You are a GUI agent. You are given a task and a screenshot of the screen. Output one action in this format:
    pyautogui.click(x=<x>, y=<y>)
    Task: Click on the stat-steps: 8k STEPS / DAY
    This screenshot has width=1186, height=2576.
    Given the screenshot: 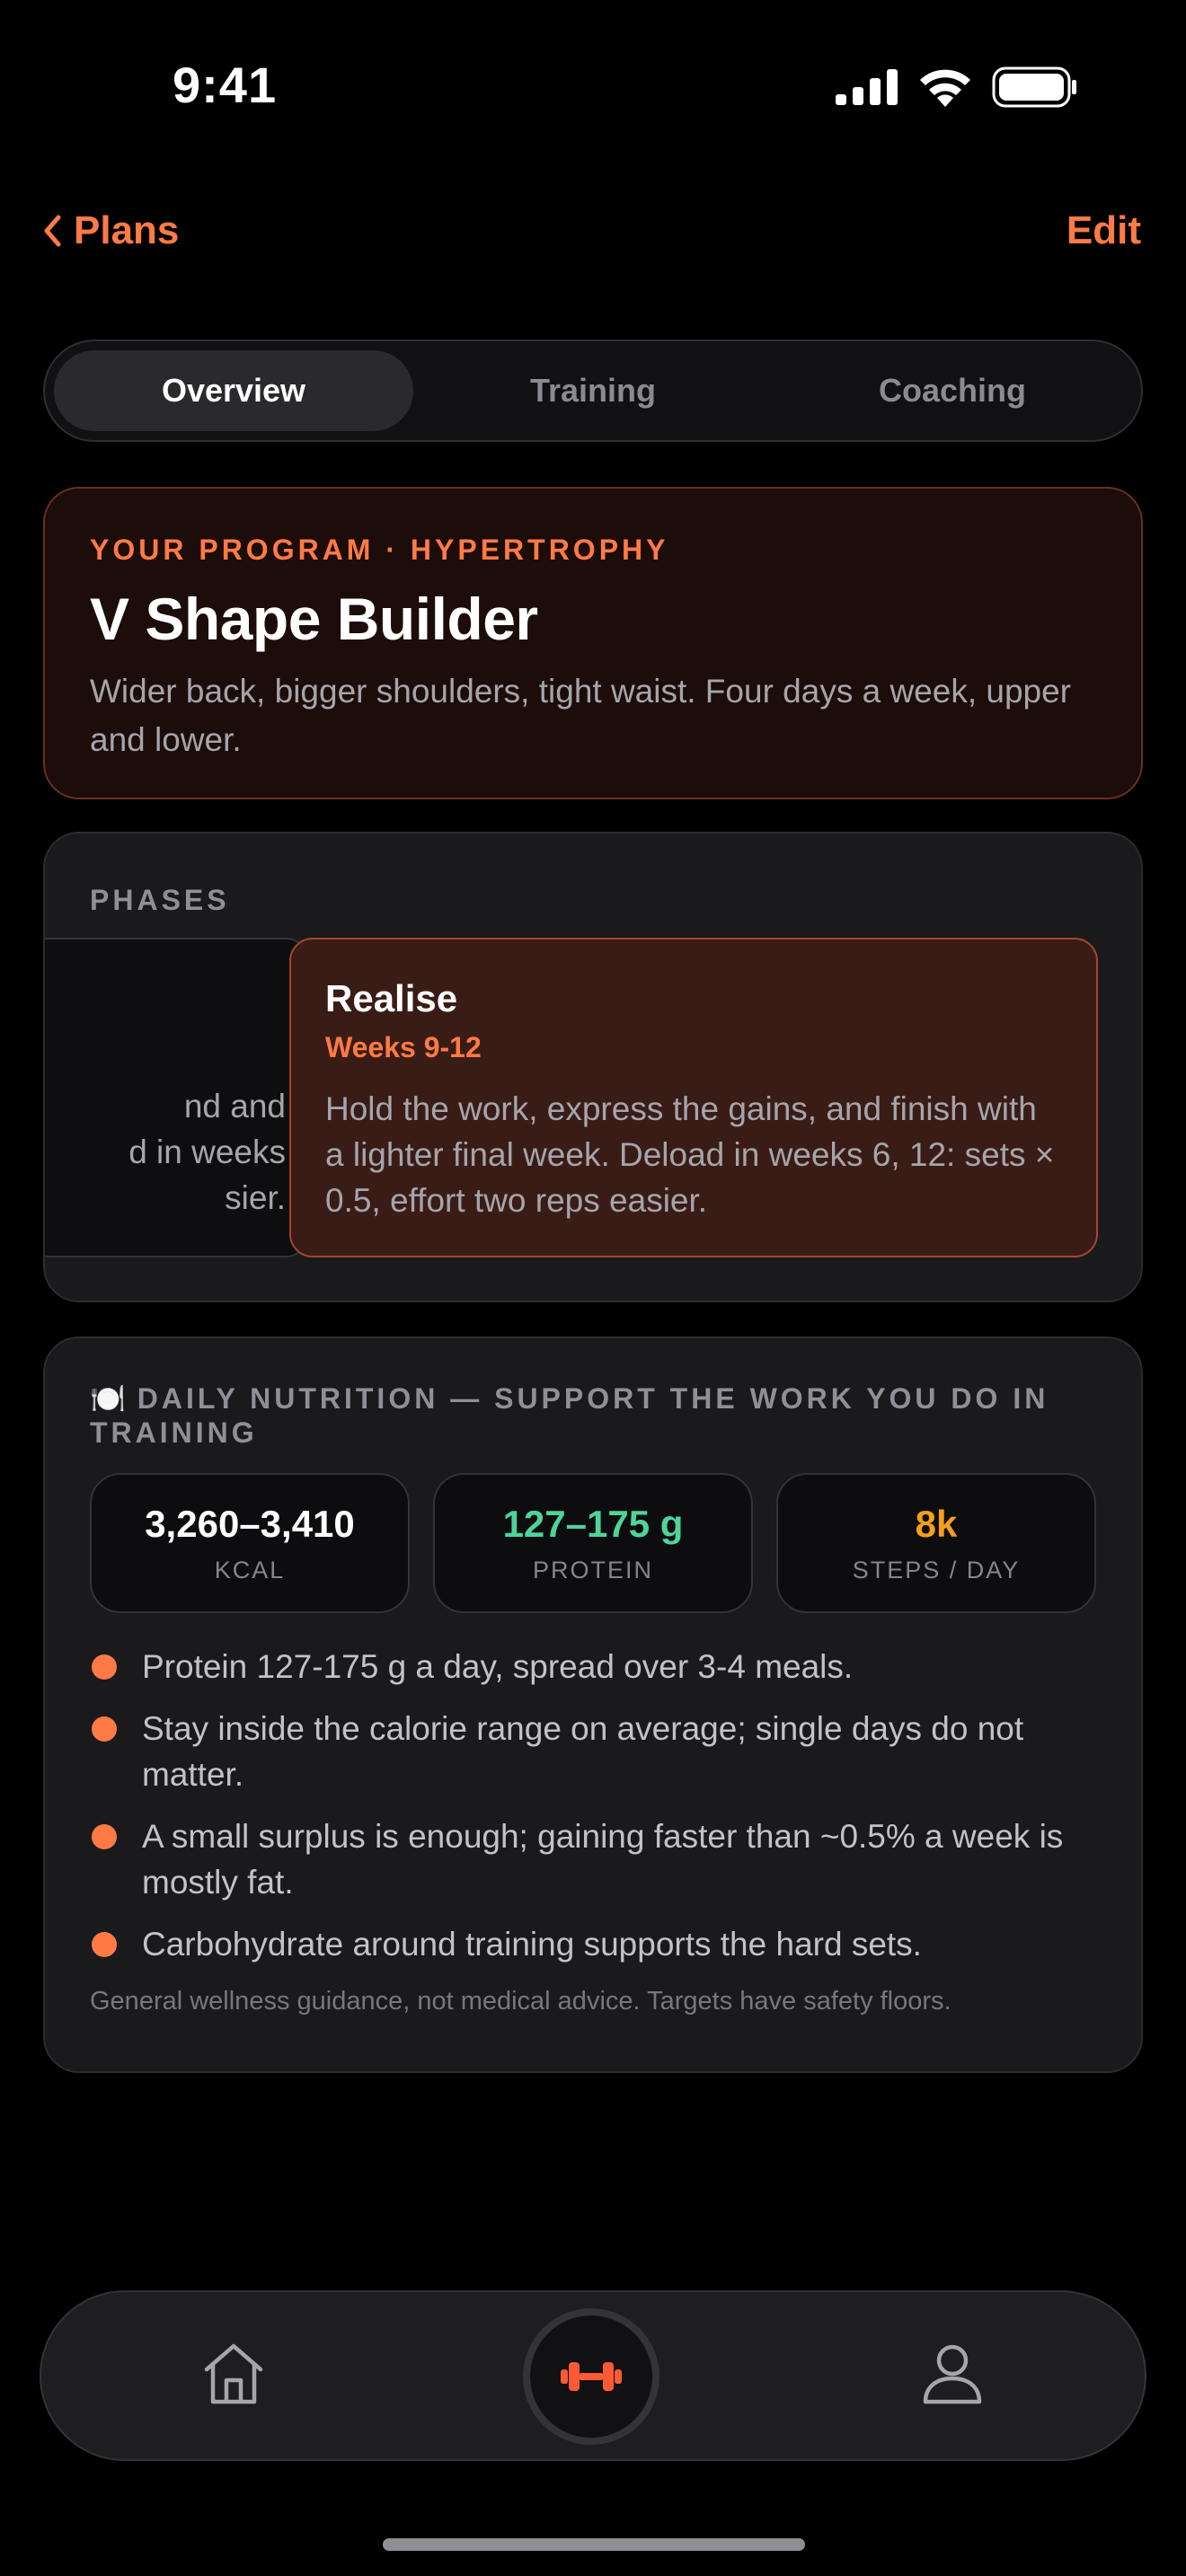 What is the action you would take?
    pyautogui.click(x=936, y=1543)
    